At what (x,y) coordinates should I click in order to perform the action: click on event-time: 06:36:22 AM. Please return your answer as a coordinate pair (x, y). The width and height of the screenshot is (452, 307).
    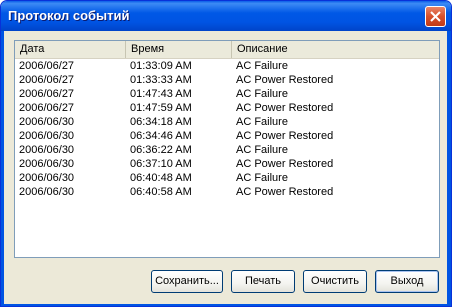
    Looking at the image, I should click on (161, 150).